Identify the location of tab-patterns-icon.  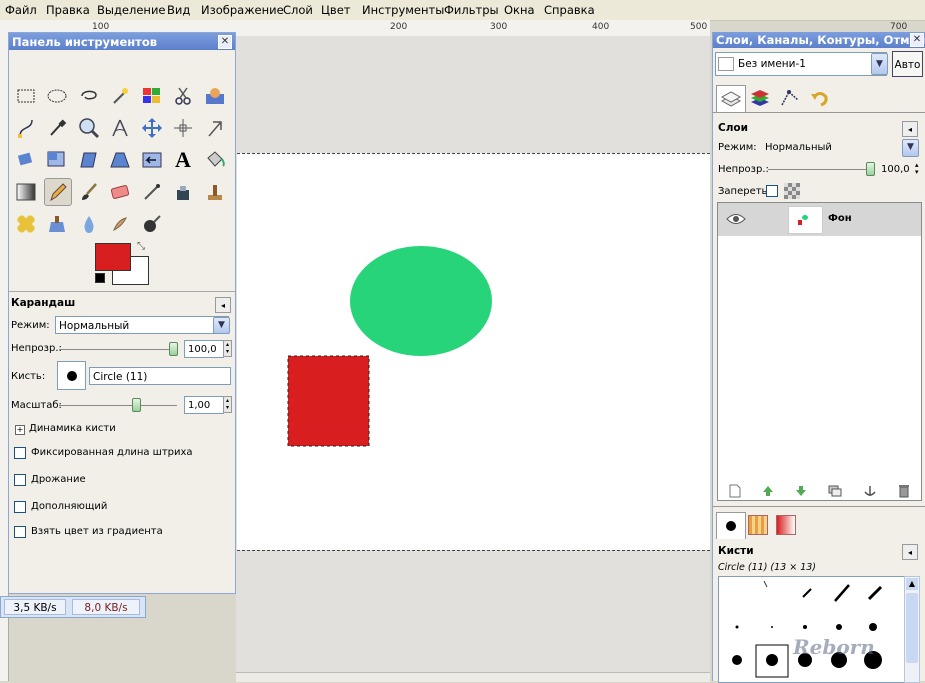
(758, 525).